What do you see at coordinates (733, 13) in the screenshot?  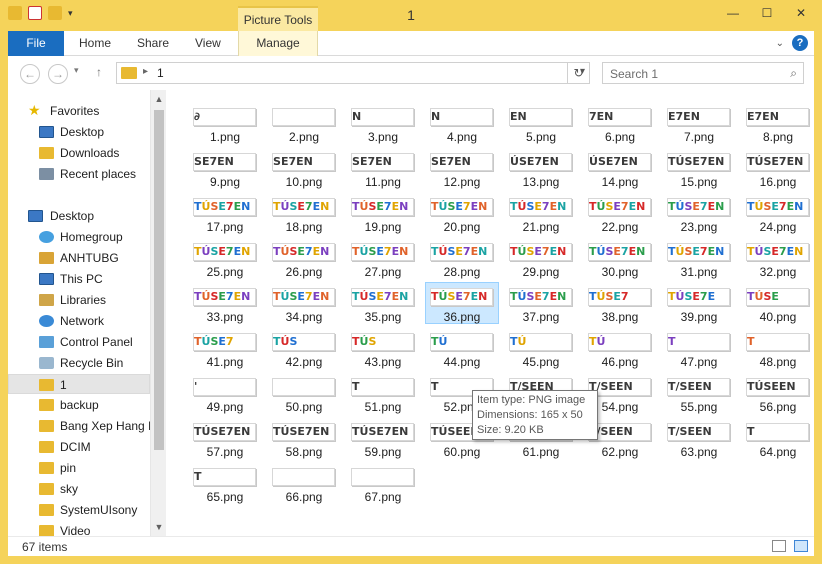 I see `minimize-button: —` at bounding box center [733, 13].